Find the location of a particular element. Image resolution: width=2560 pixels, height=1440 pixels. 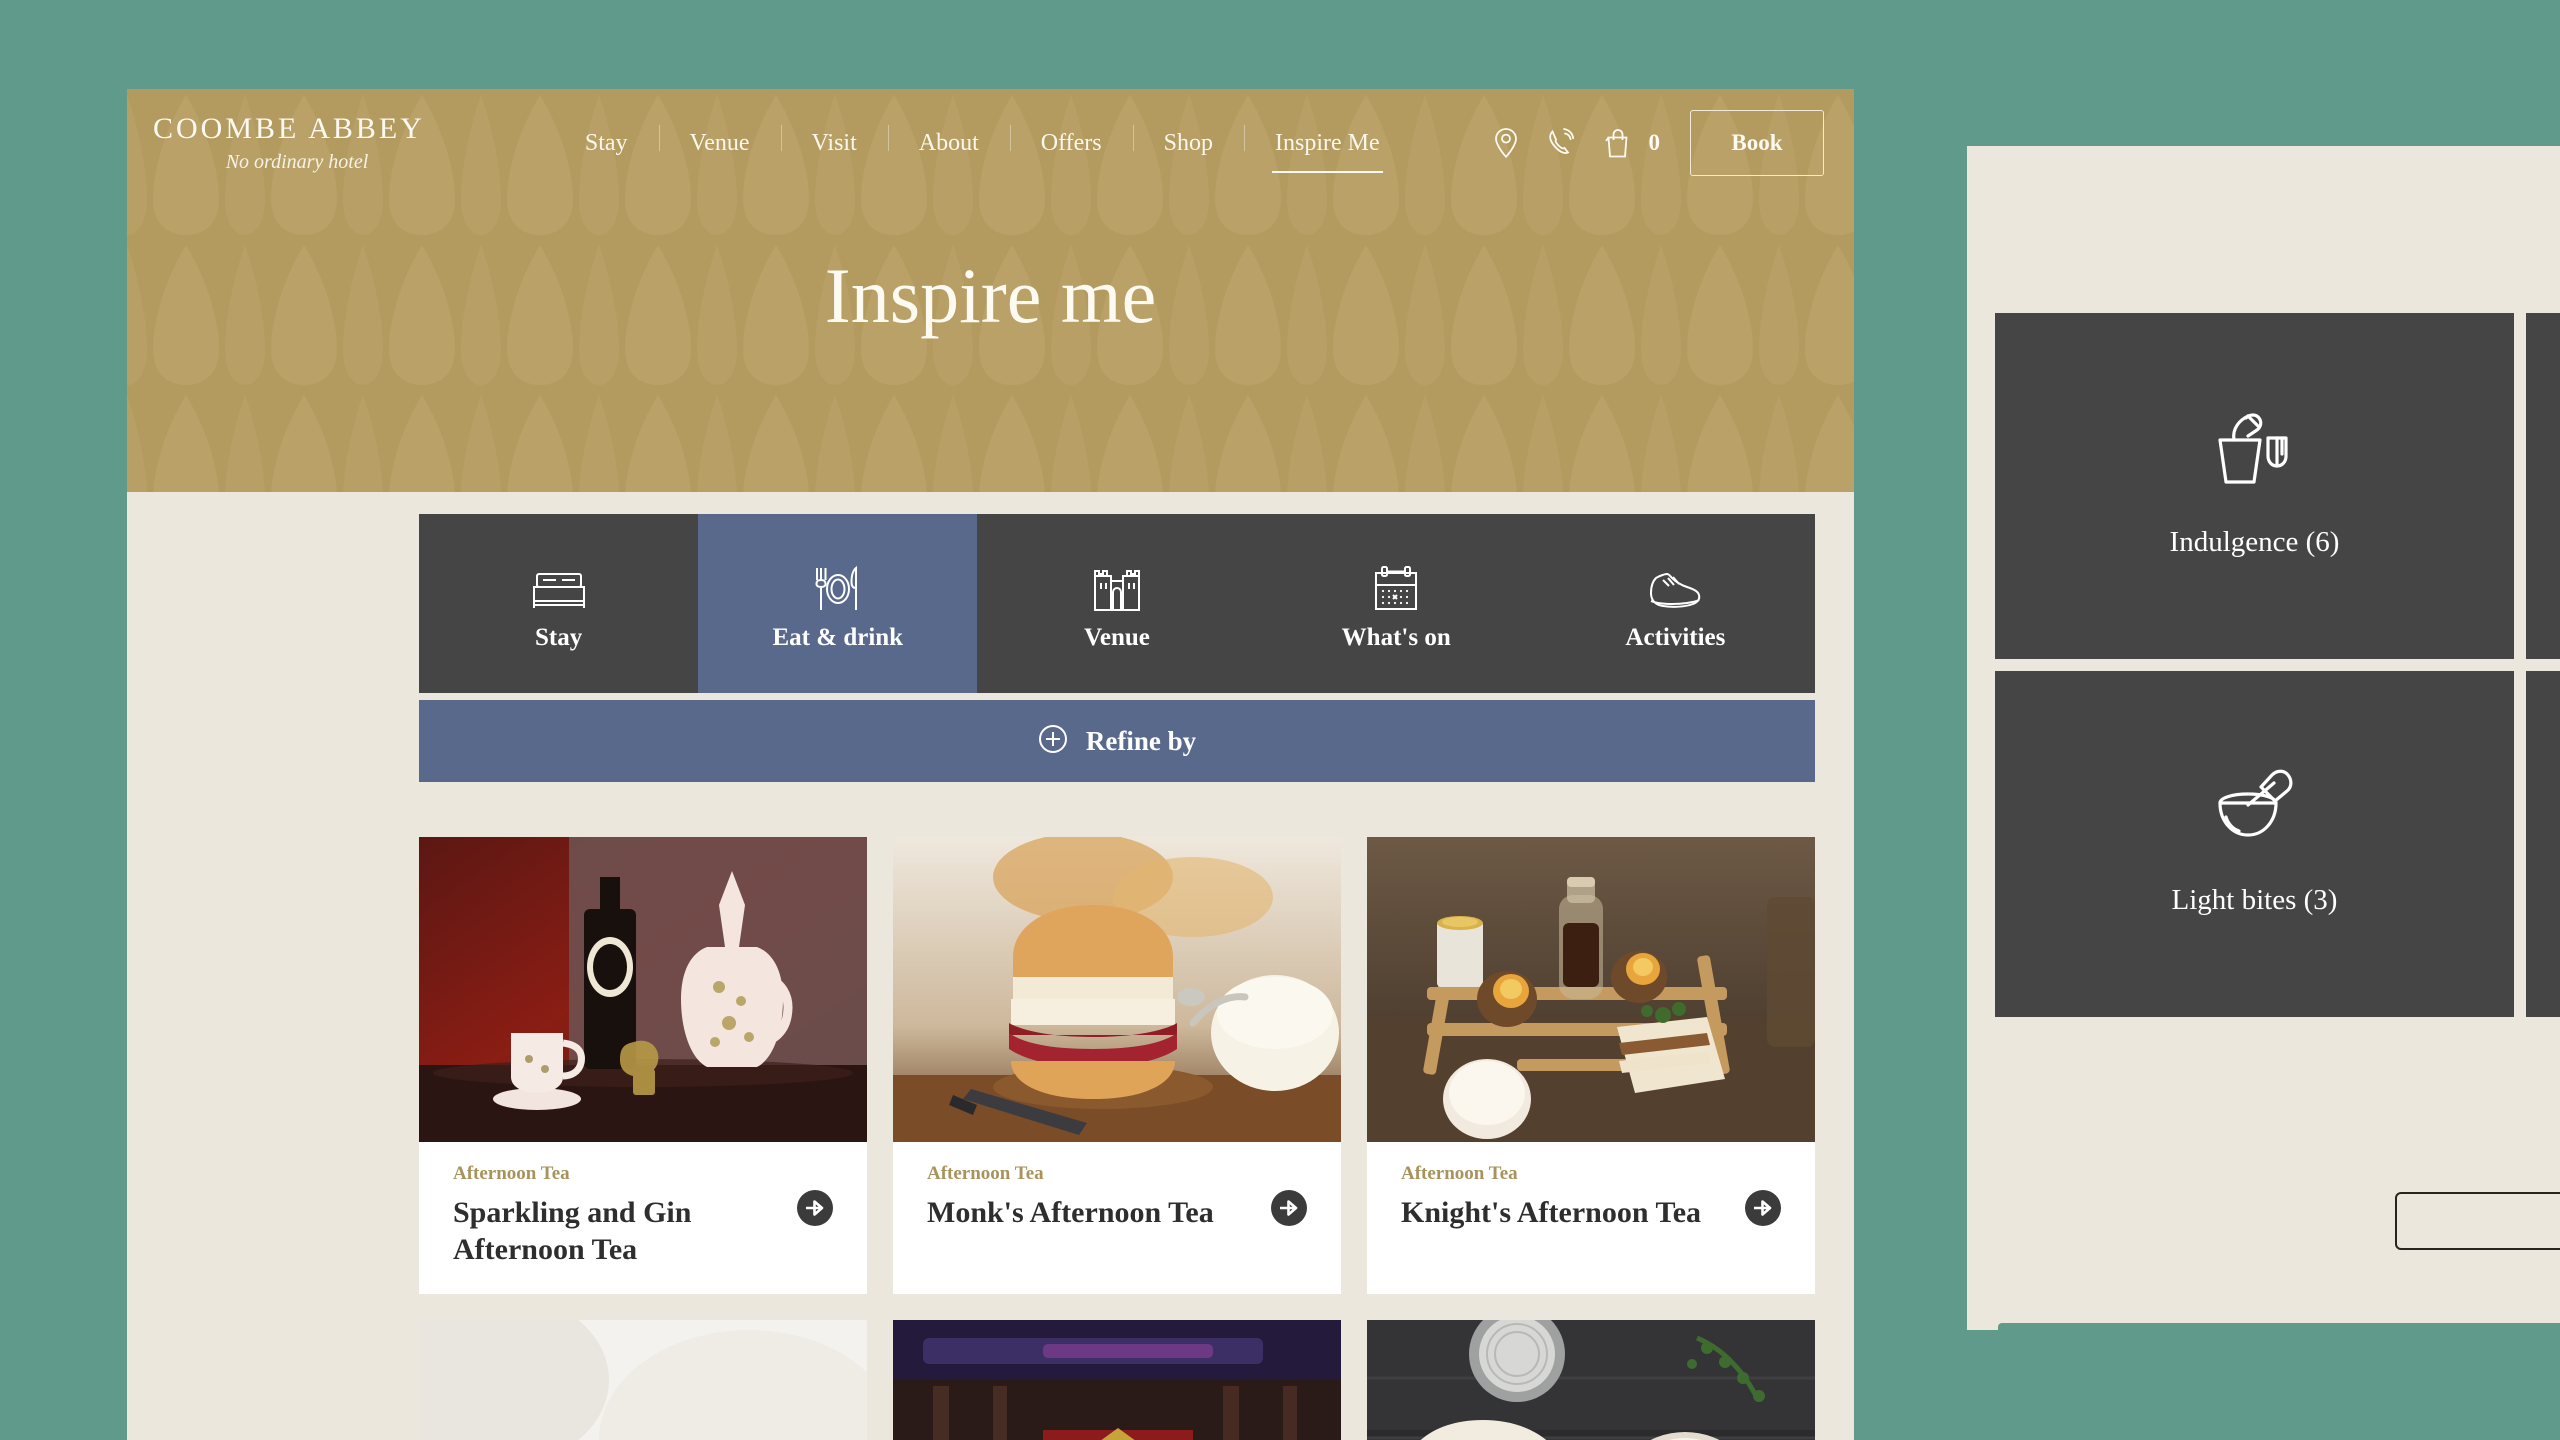

category-tab-eat-and-drink: Eat & drink is located at coordinates (838, 603).